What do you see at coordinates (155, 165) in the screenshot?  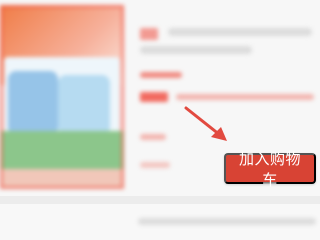 I see `product-meta-label` at bounding box center [155, 165].